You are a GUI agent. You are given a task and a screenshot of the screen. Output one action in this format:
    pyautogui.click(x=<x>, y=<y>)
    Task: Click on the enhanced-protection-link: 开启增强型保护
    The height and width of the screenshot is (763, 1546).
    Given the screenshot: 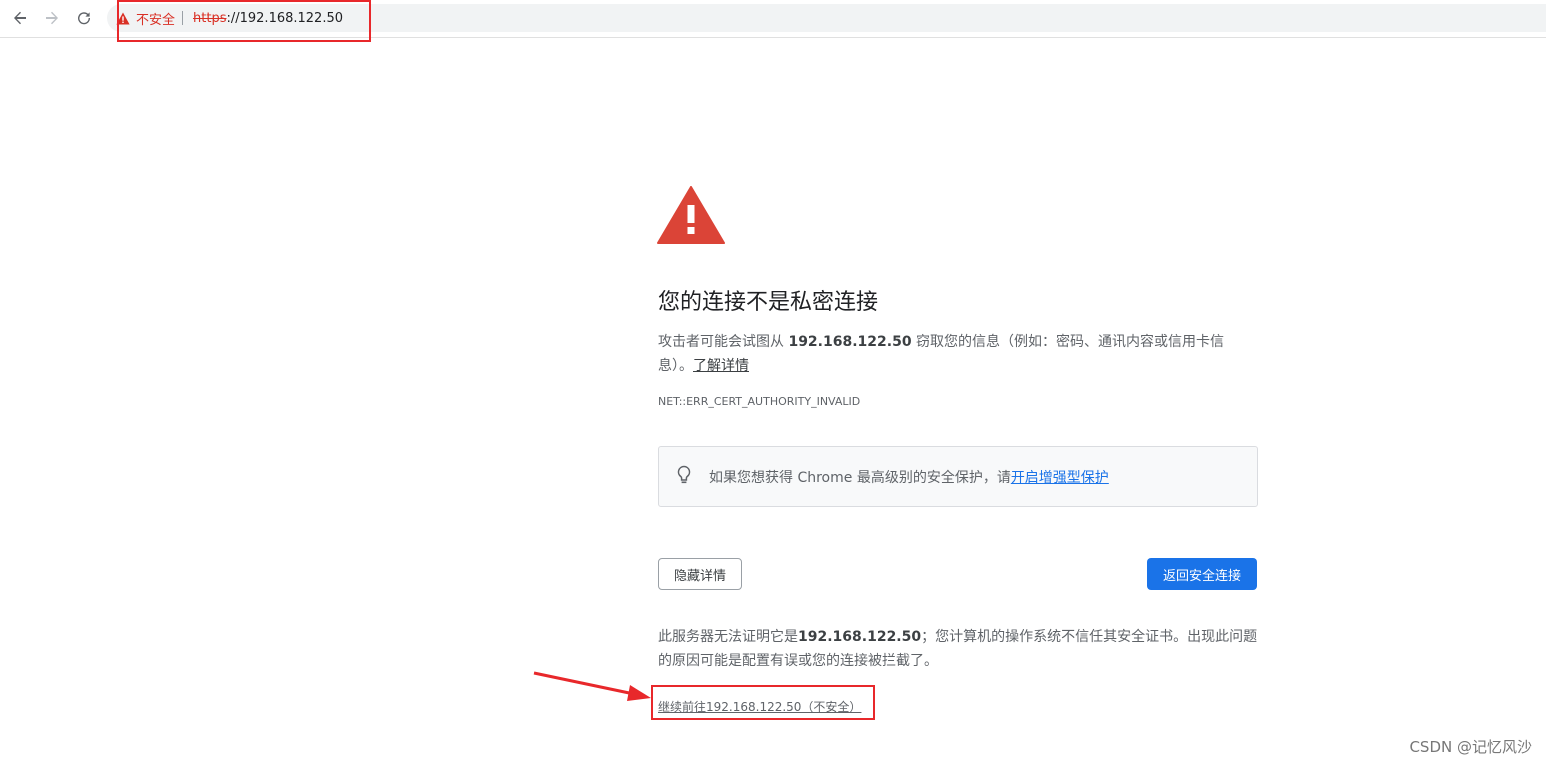 What is the action you would take?
    pyautogui.click(x=1060, y=478)
    